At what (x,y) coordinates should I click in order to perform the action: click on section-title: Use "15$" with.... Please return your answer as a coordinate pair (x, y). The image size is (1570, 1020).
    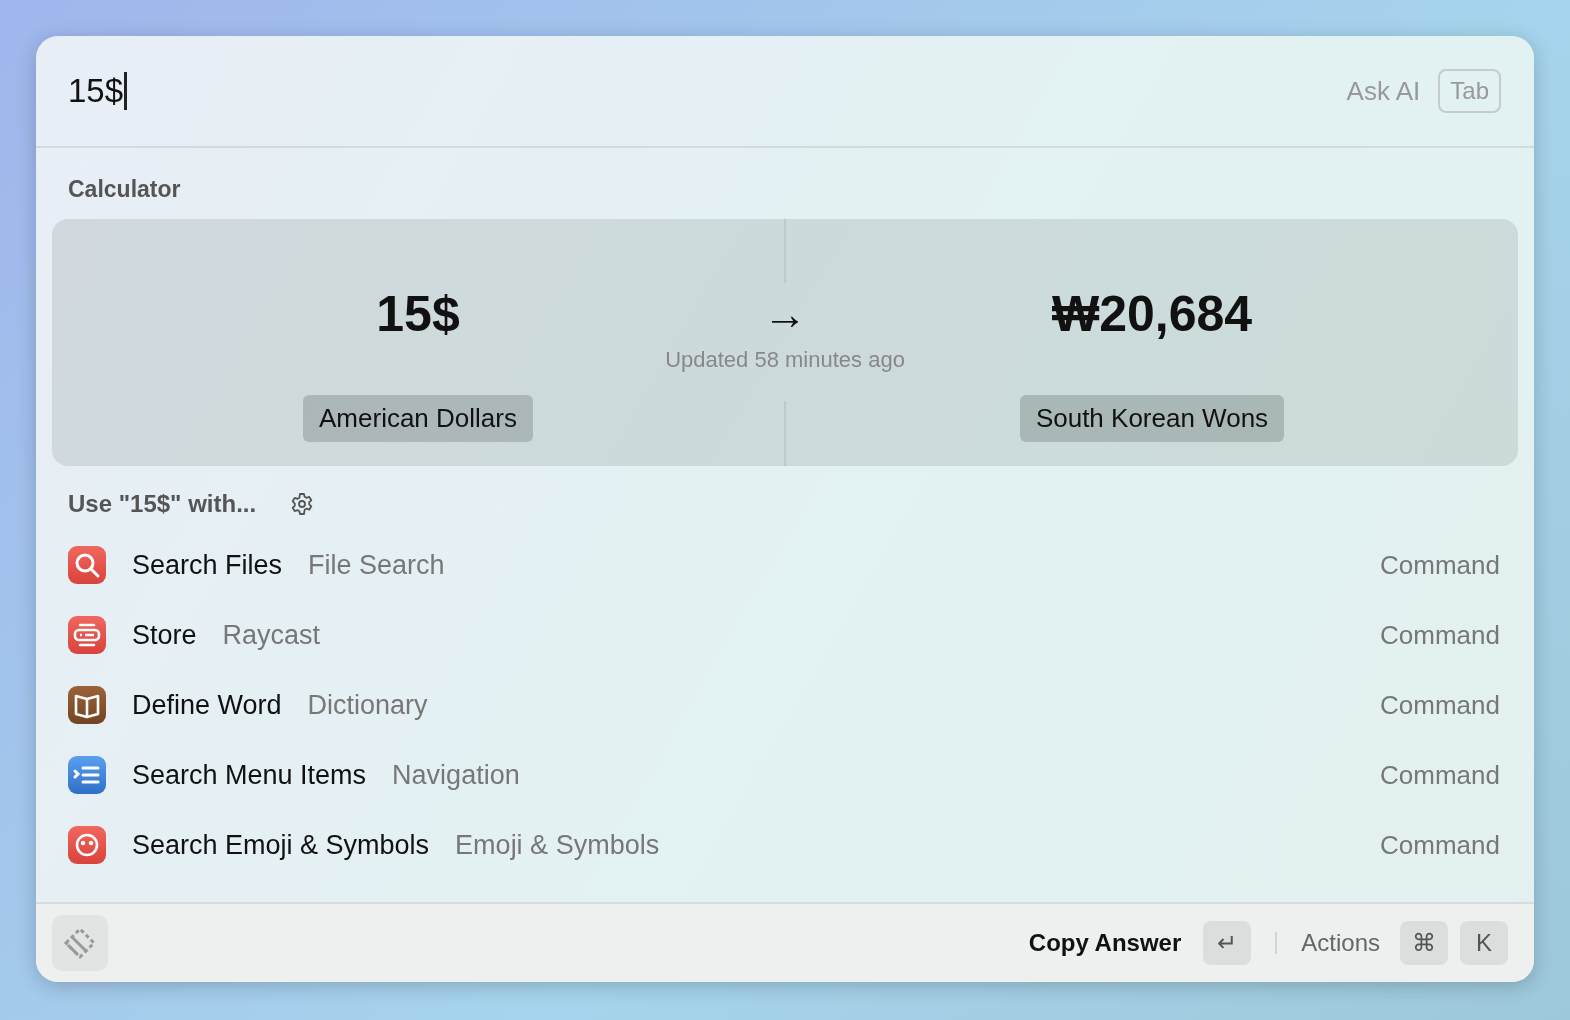
    Looking at the image, I should click on (162, 504).